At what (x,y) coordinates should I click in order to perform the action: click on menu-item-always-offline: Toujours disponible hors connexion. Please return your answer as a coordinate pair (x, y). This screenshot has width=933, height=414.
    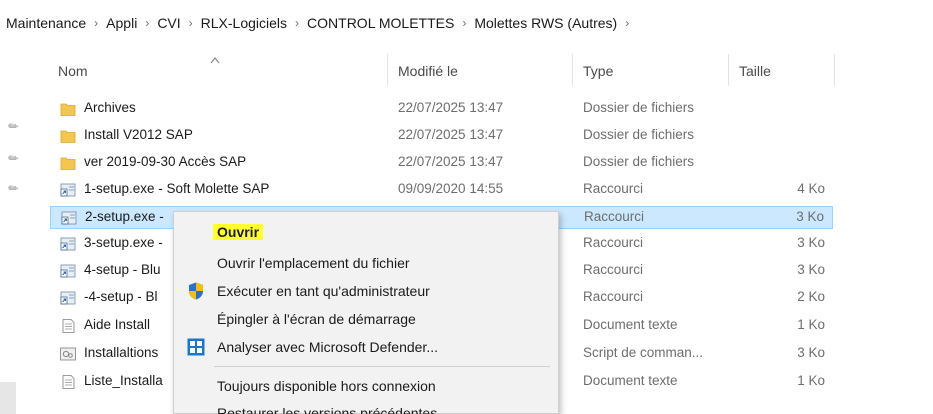
    Looking at the image, I should click on (366, 386).